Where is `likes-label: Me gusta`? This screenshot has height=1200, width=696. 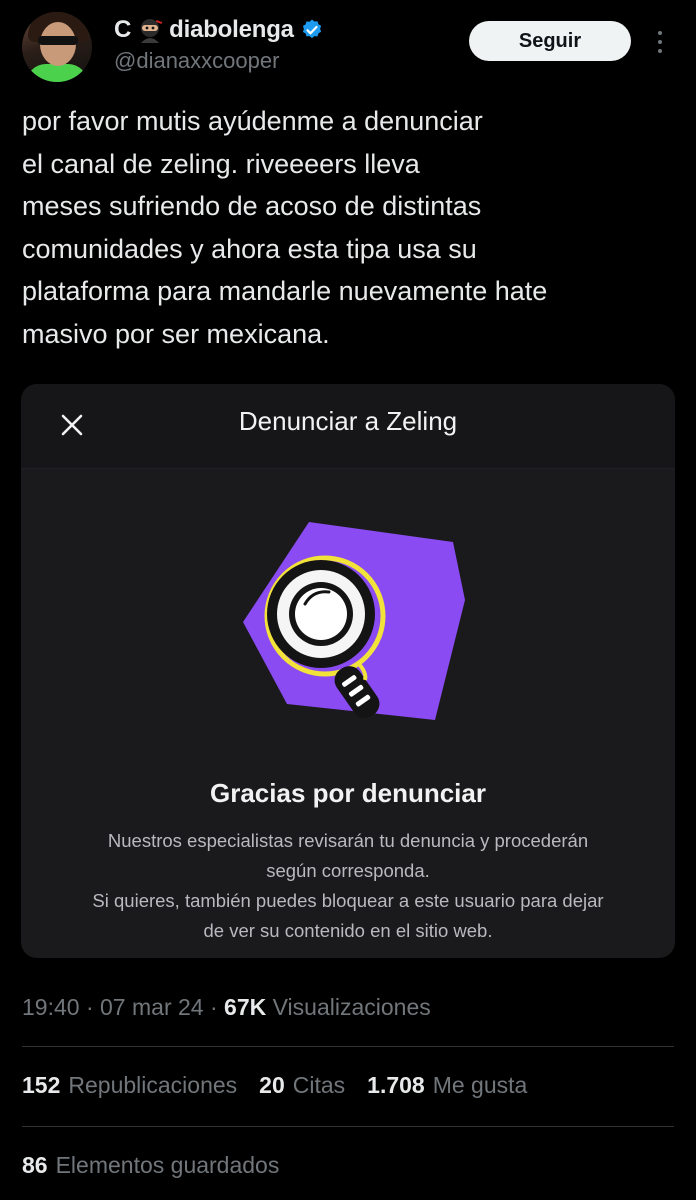 likes-label: Me gusta is located at coordinates (480, 1085).